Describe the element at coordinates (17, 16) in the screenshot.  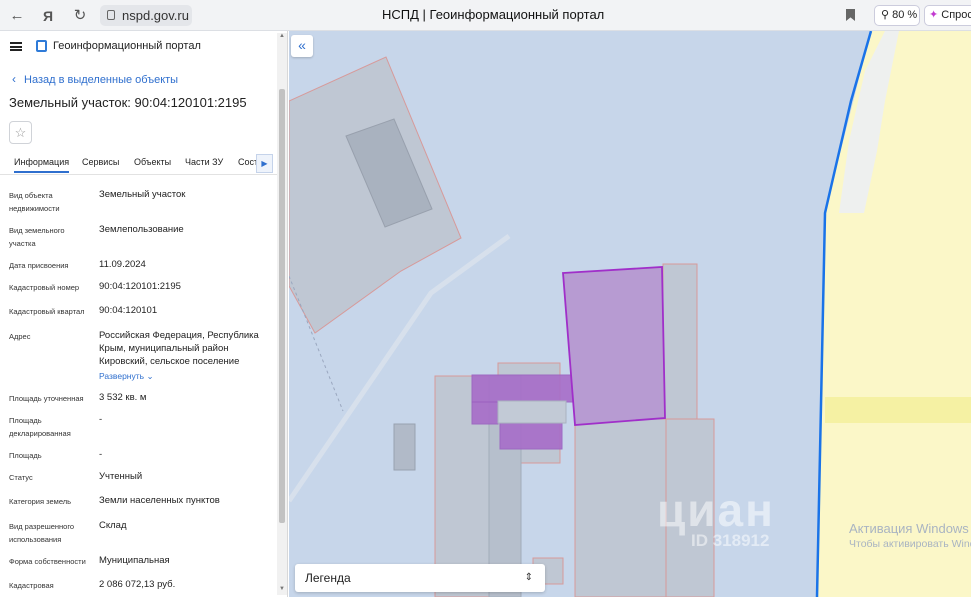
I see `back-arrow-icon: ←` at that location.